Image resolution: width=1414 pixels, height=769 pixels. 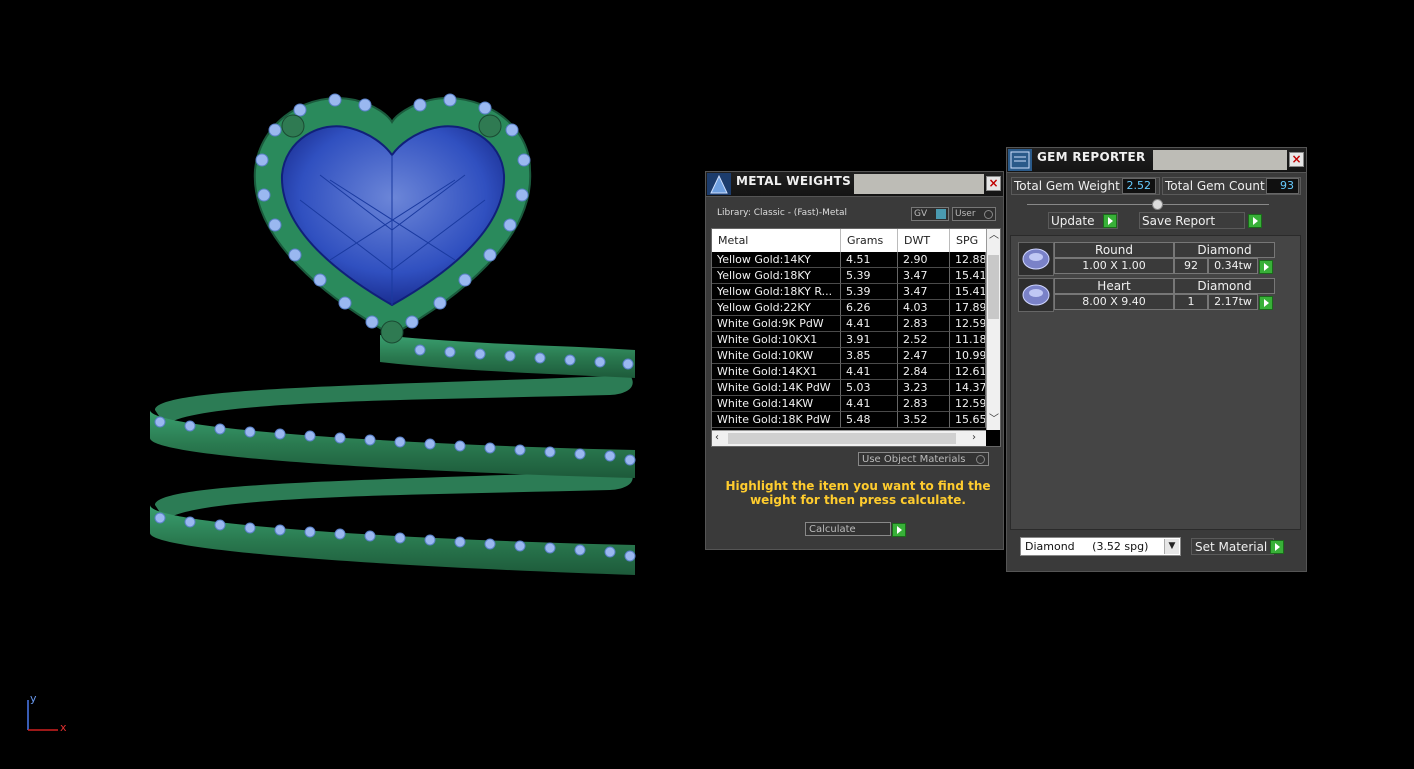 What do you see at coordinates (1277, 547) in the screenshot?
I see `set-material-play-icon` at bounding box center [1277, 547].